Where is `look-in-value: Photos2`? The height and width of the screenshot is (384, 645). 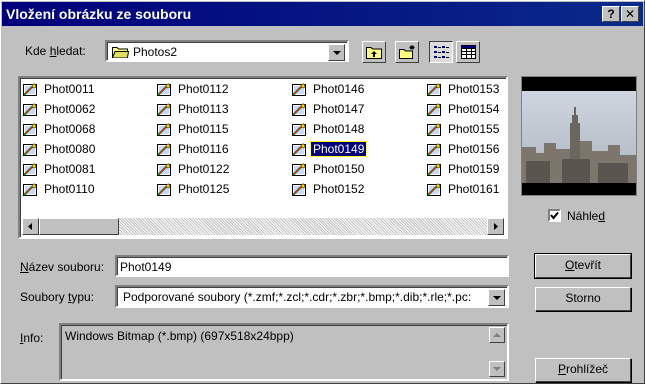
look-in-value: Photos2 is located at coordinates (155, 52).